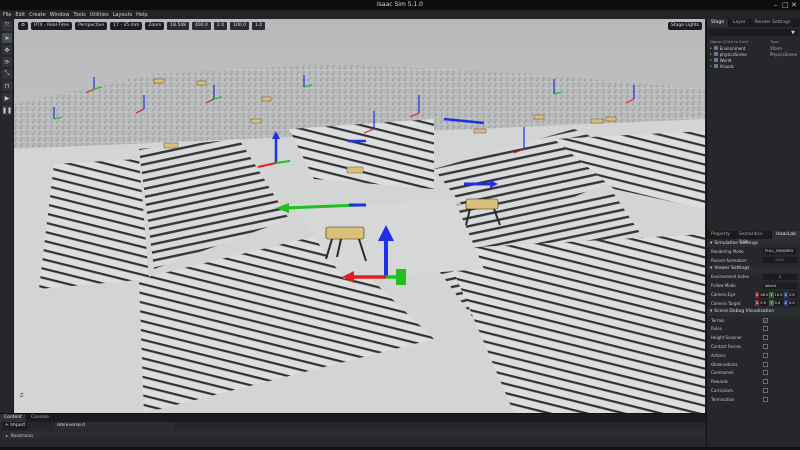 This screenshot has height=450, width=800. Describe the element at coordinates (91, 26) in the screenshot. I see `camera-button: Perspective` at that location.